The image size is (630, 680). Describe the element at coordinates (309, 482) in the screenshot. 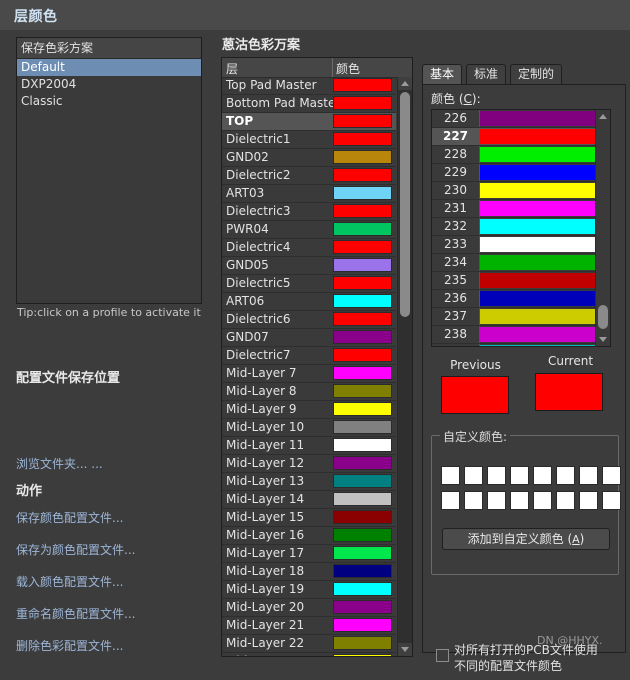

I see `table-row: Mid-Layer 13` at that location.